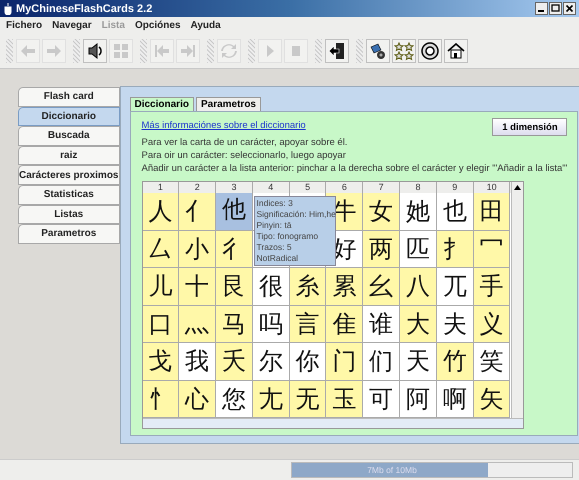  What do you see at coordinates (455, 287) in the screenshot?
I see `character-cell: 兀` at bounding box center [455, 287].